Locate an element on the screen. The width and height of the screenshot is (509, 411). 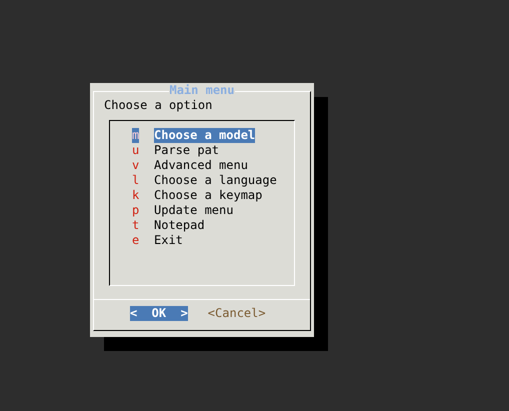
hotkey-letter: v is located at coordinates (136, 165).